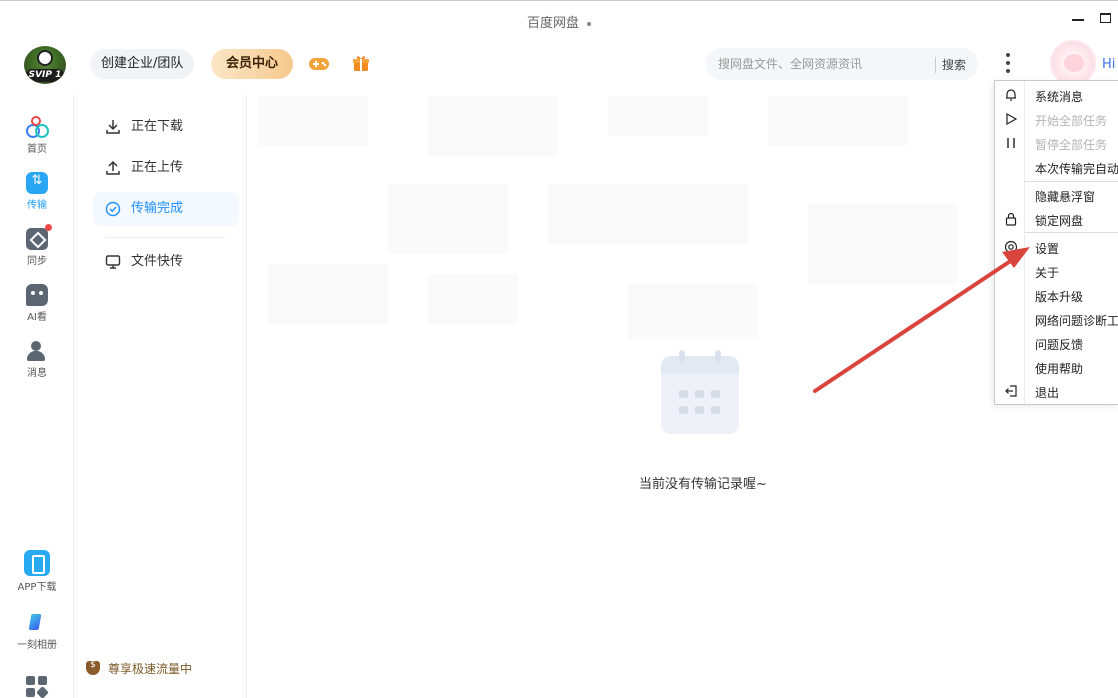 Image resolution: width=1118 pixels, height=698 pixels. Describe the element at coordinates (1011, 219) in the screenshot. I see `lock-icon` at that location.